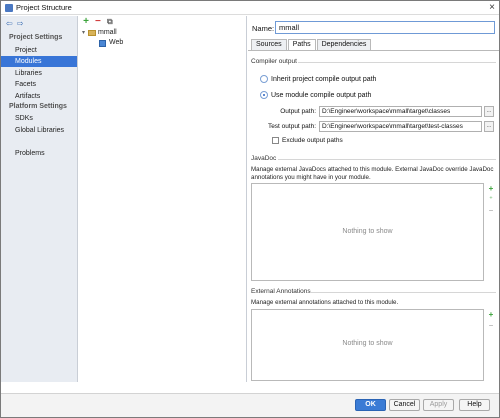  I want to click on use-module-radio, so click(264, 95).